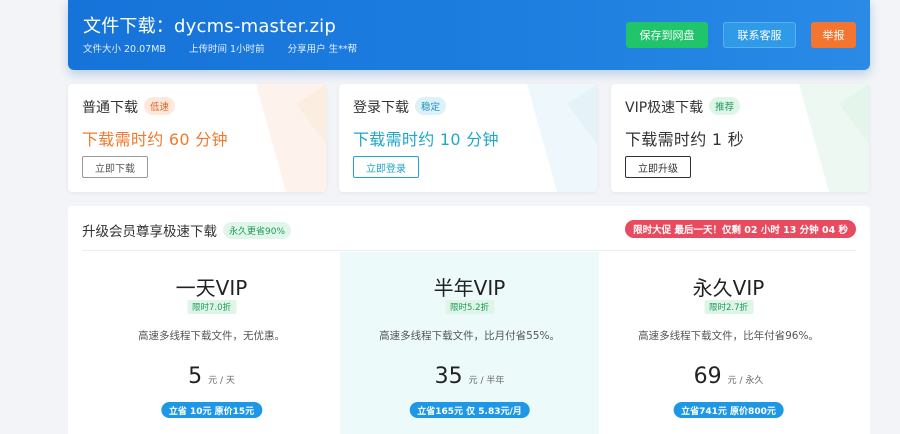  Describe the element at coordinates (211, 307) in the screenshot. I see `plan-discount-tag: 限时7.0折` at that location.